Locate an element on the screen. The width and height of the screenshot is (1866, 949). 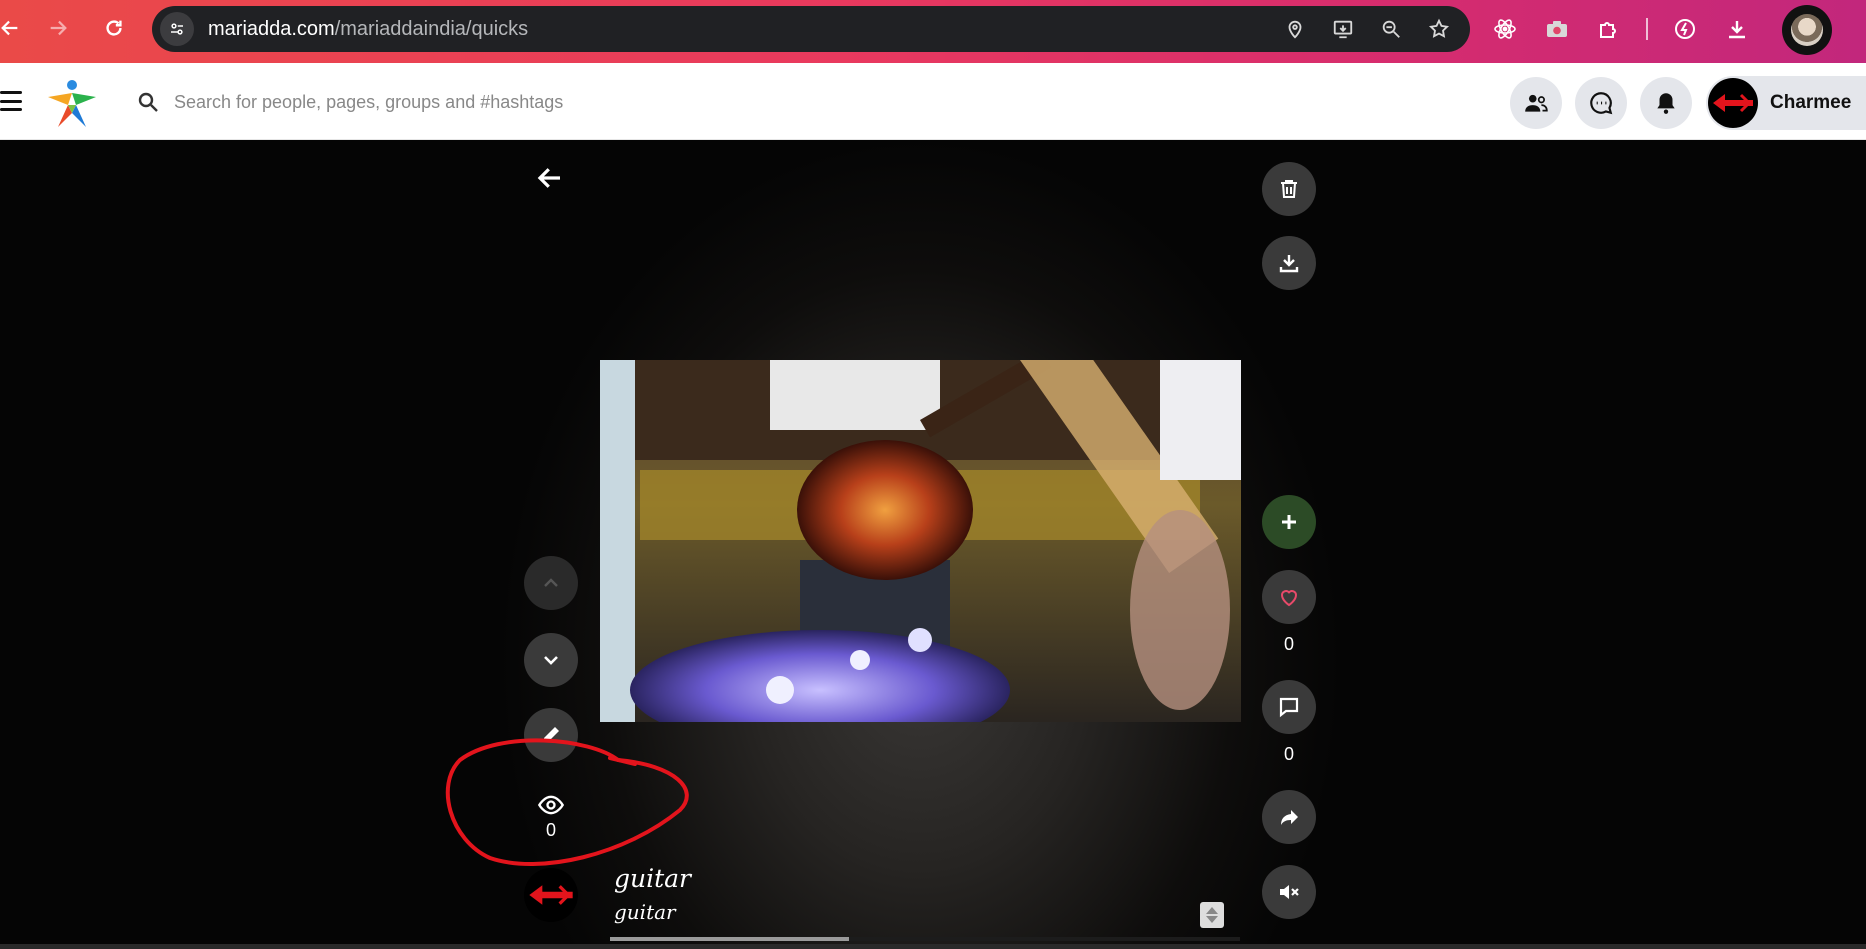
share-button is located at coordinates (1289, 817).